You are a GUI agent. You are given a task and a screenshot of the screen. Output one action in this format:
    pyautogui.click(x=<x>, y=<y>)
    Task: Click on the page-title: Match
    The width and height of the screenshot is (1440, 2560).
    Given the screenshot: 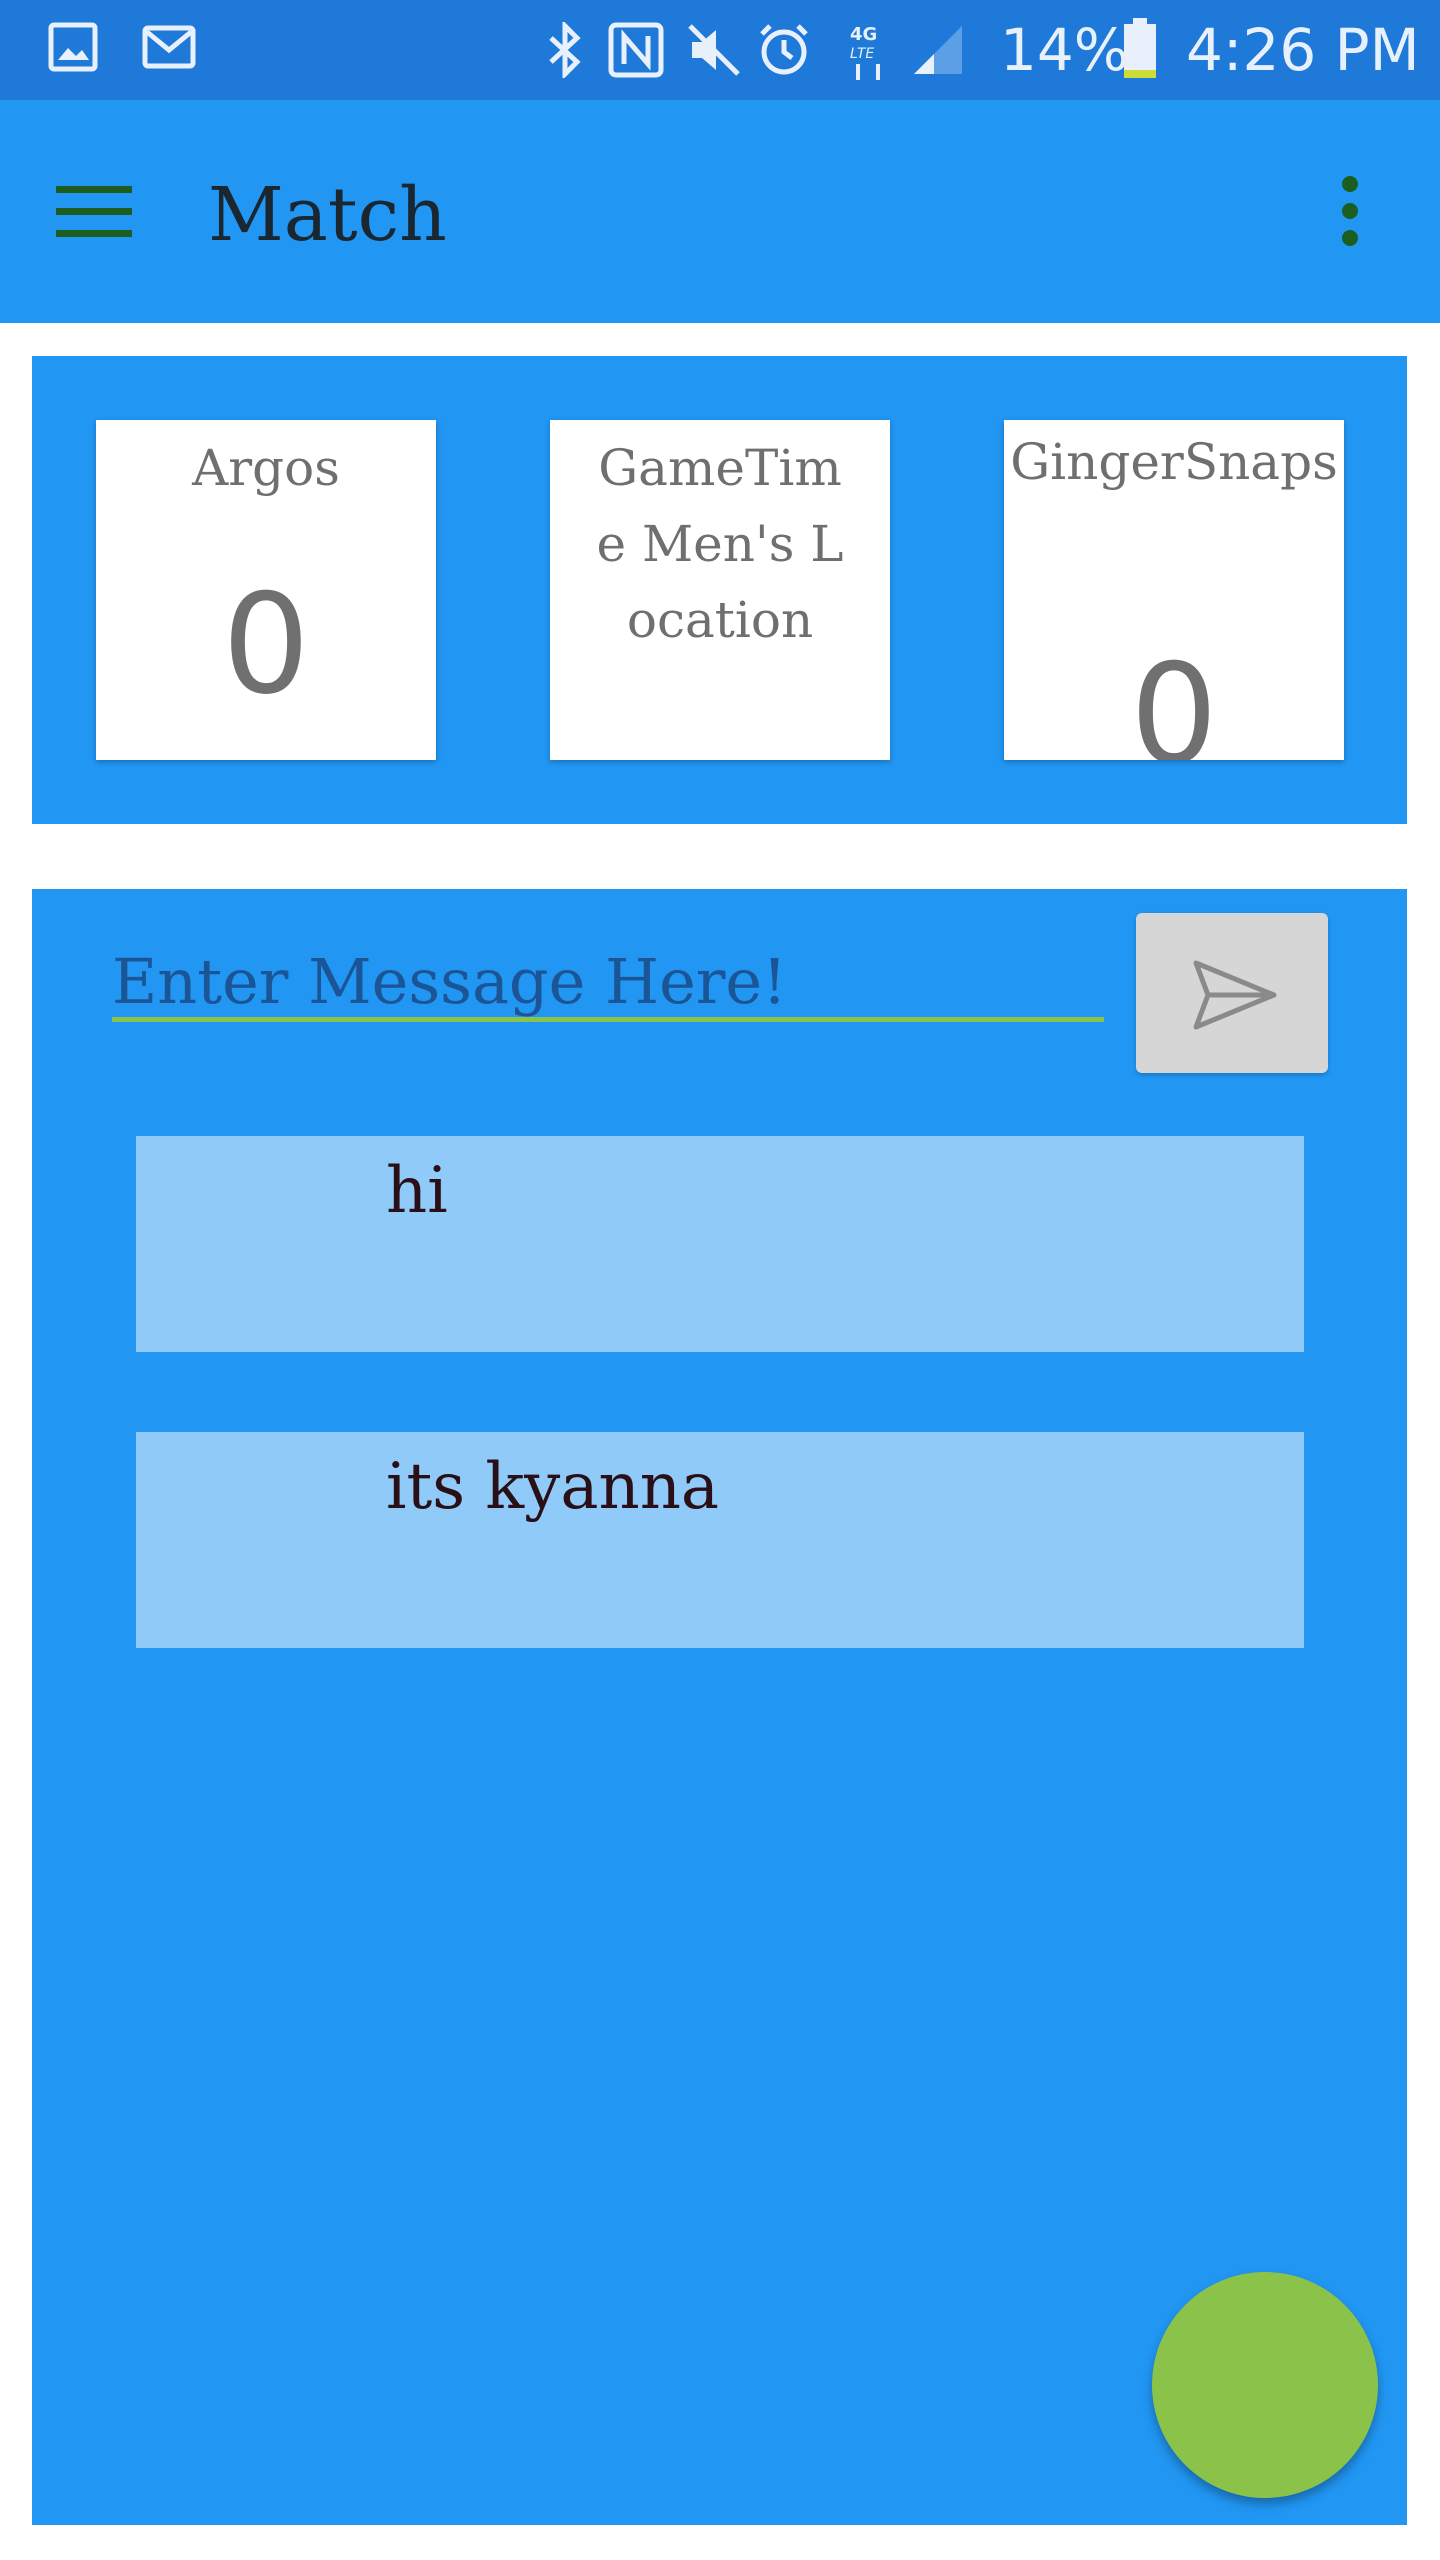 What is the action you would take?
    pyautogui.click(x=327, y=215)
    